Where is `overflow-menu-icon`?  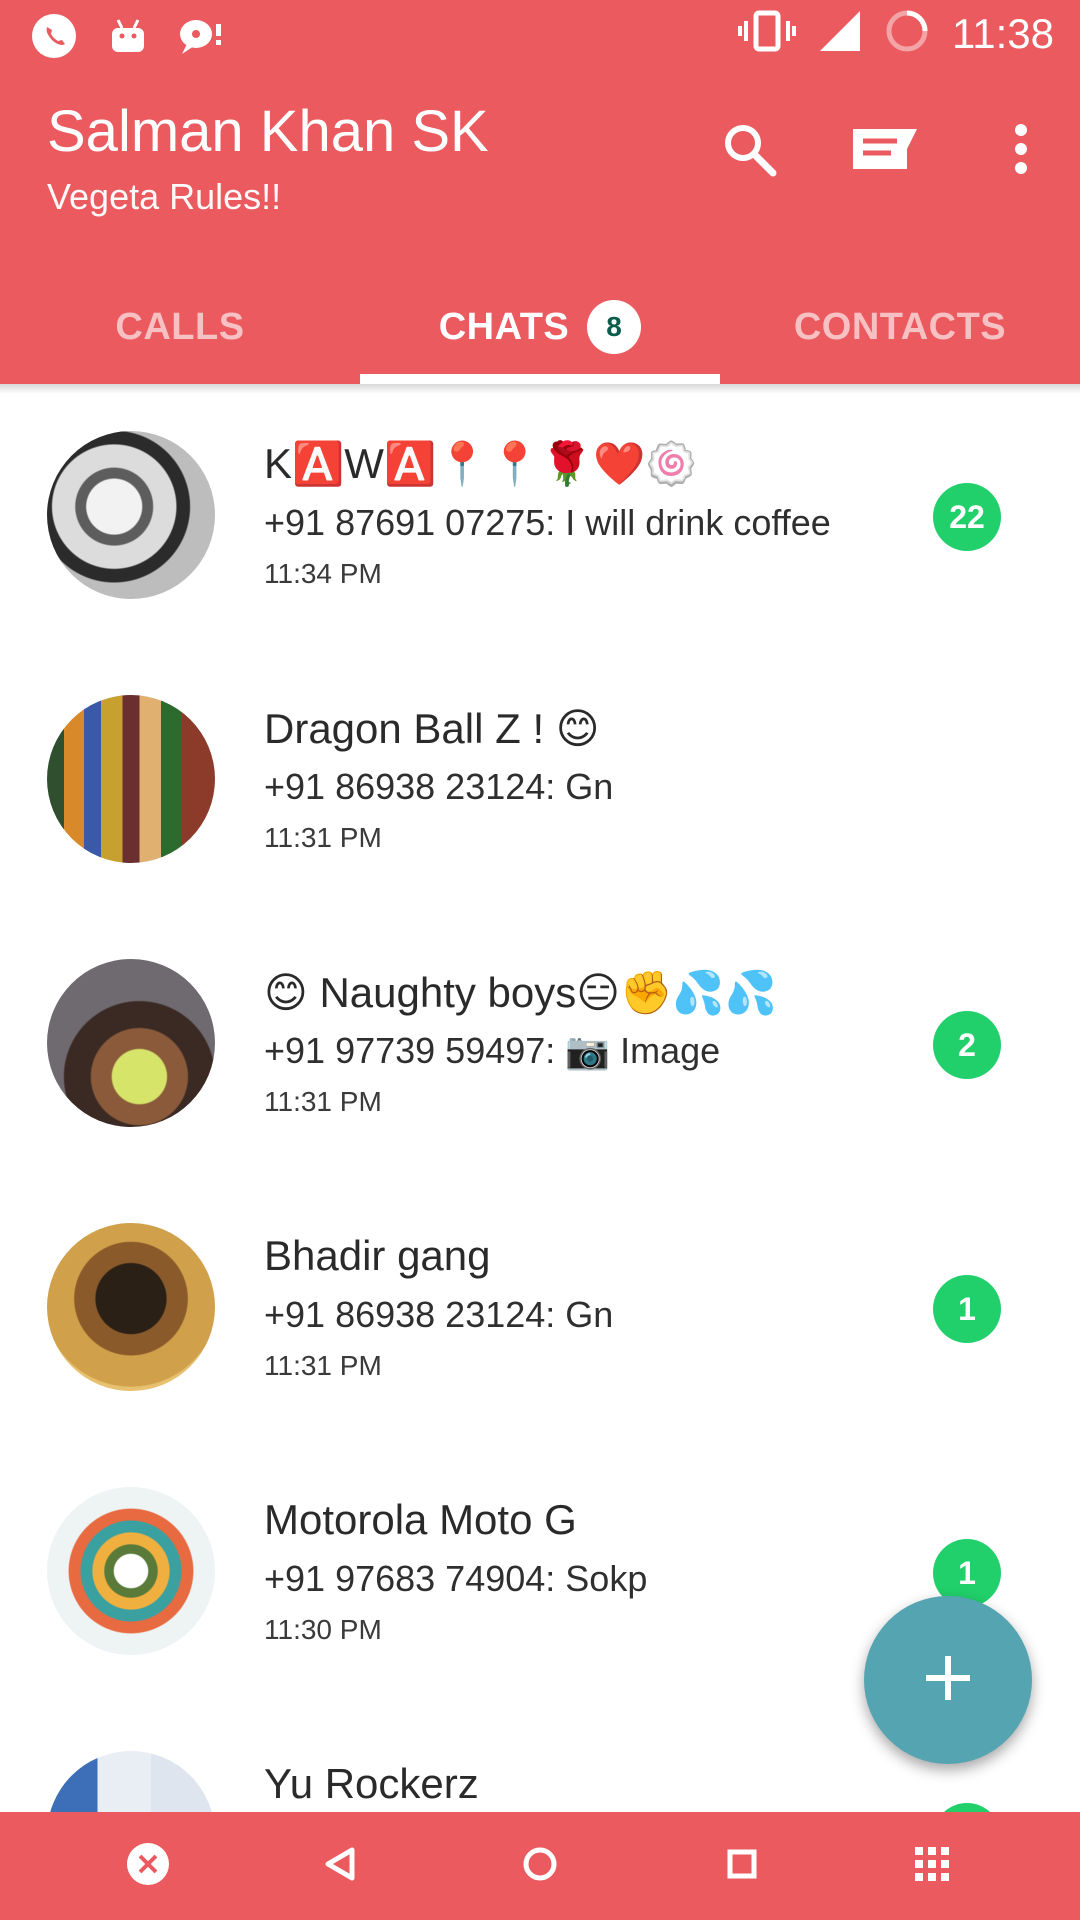
overflow-menu-icon is located at coordinates (1021, 151).